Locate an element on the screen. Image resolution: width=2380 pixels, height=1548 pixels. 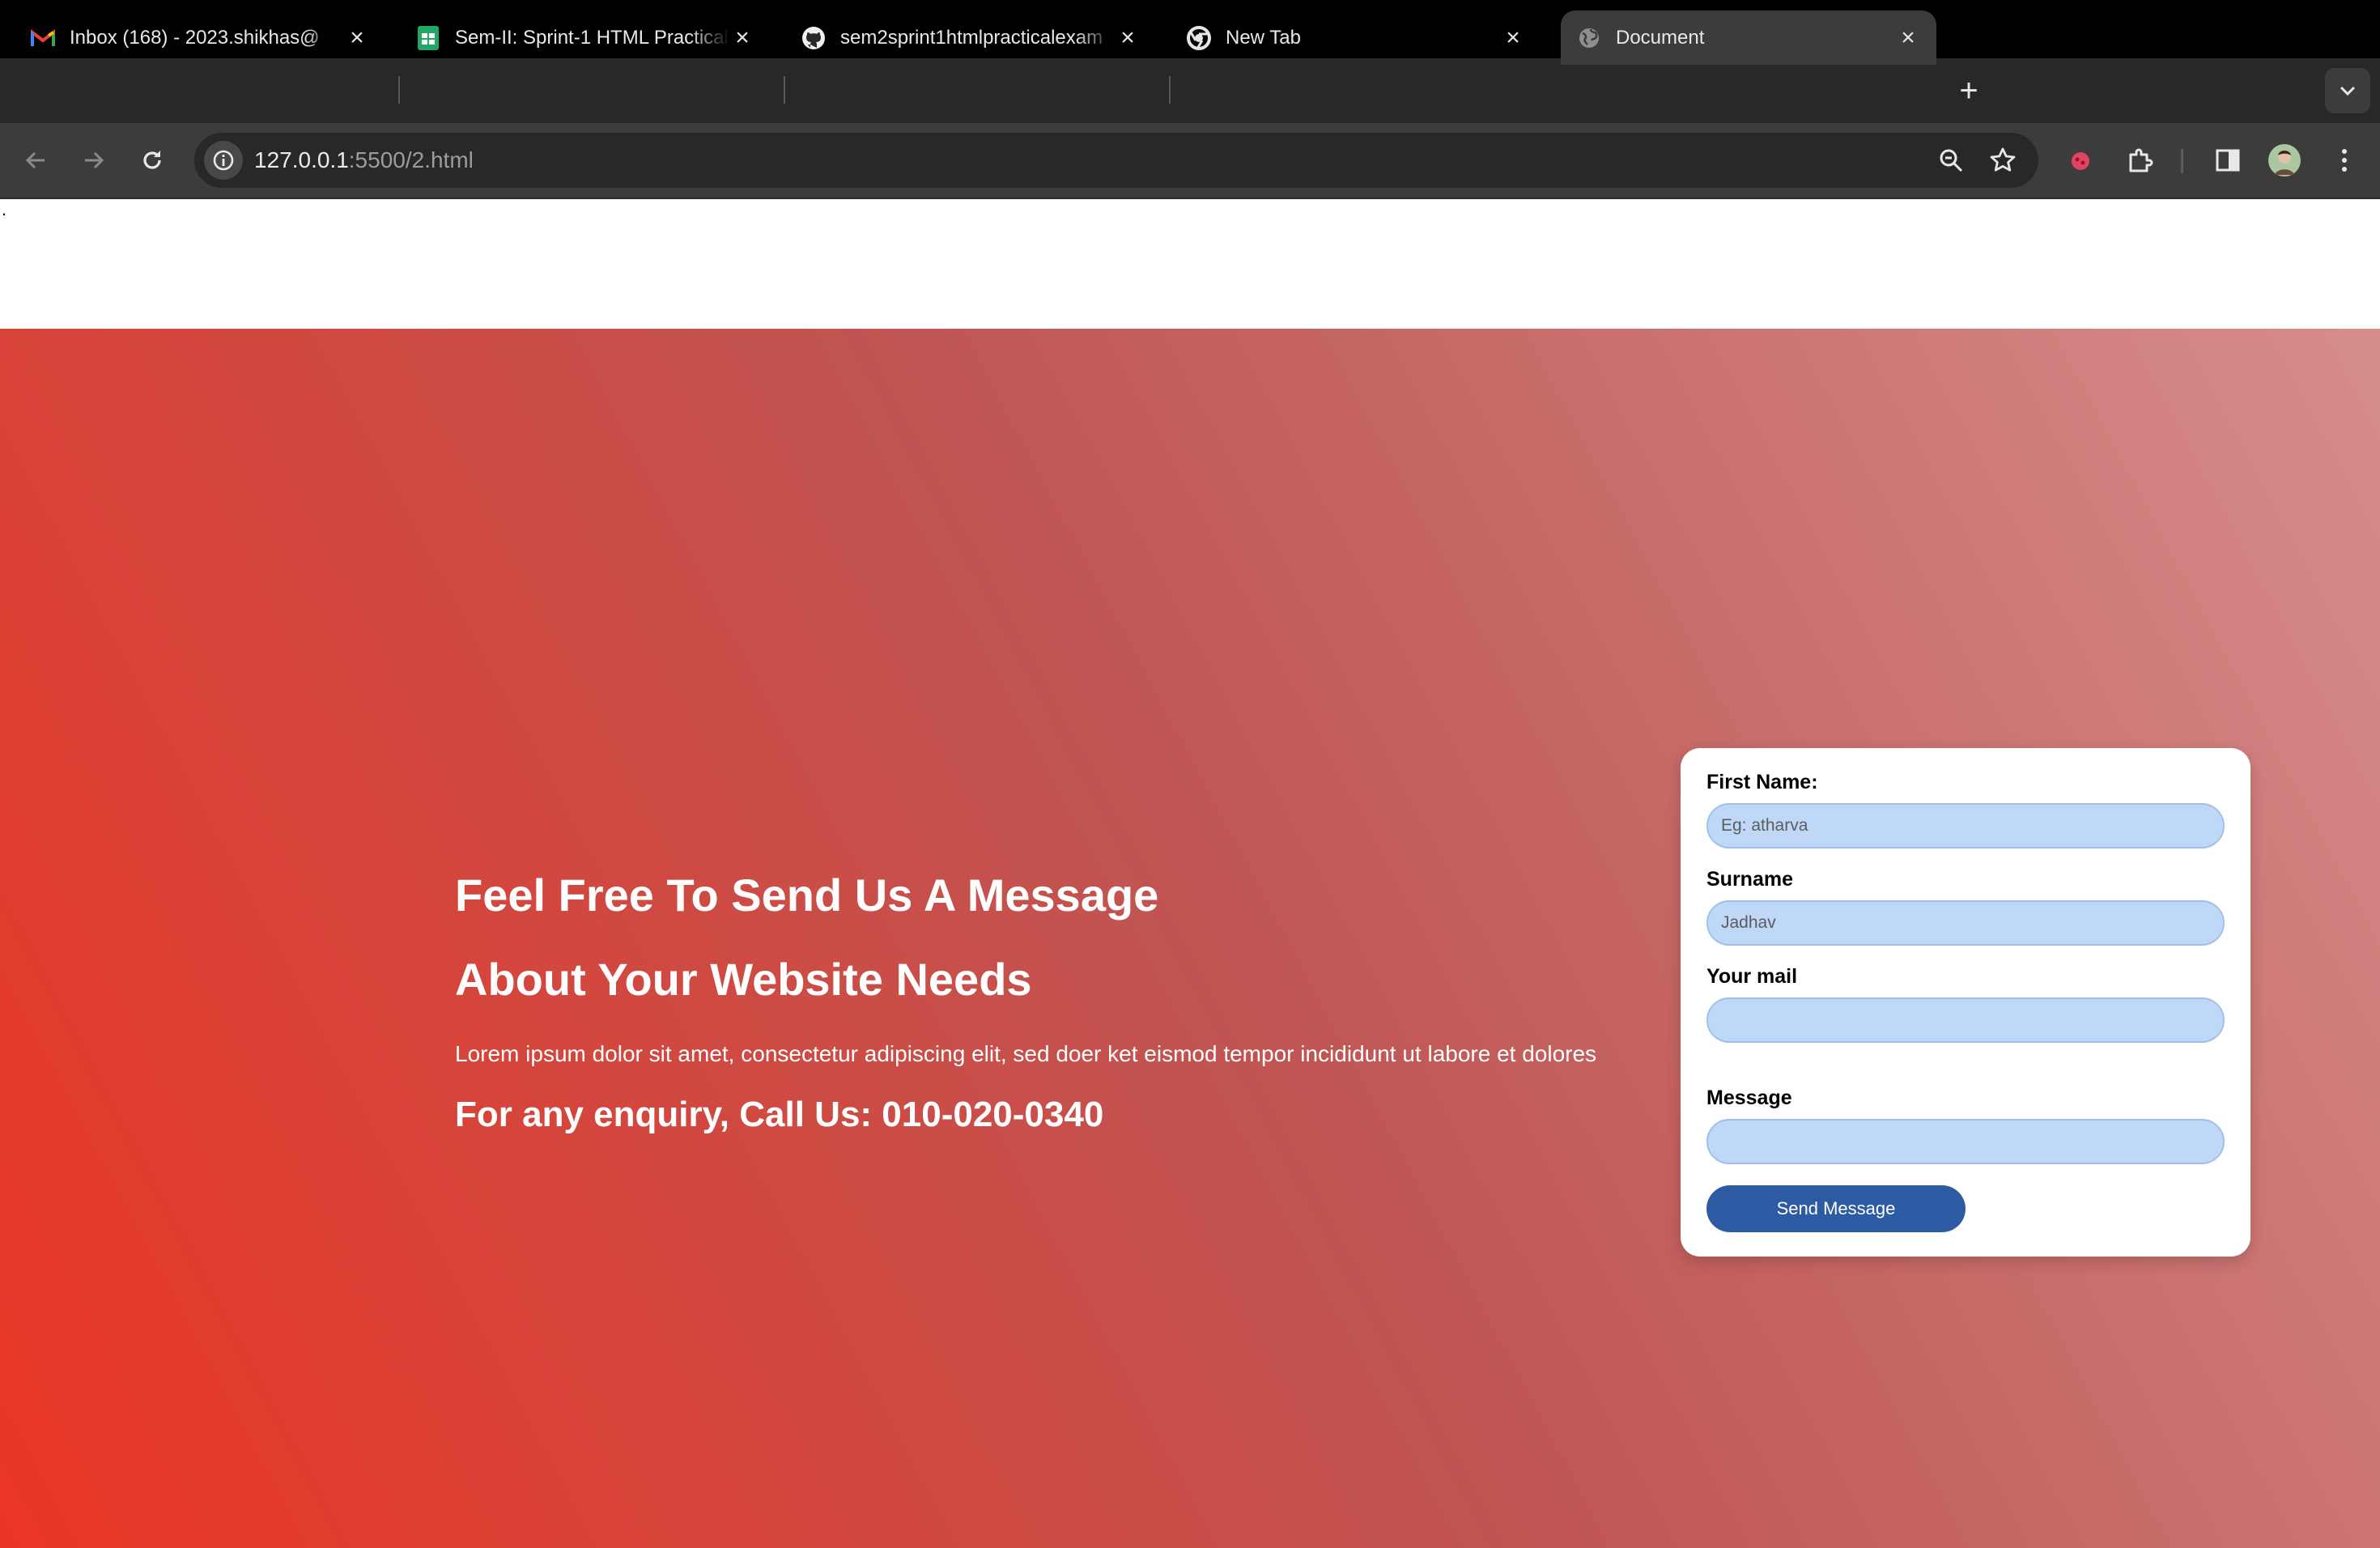
globe-icon is located at coordinates (1589, 38).